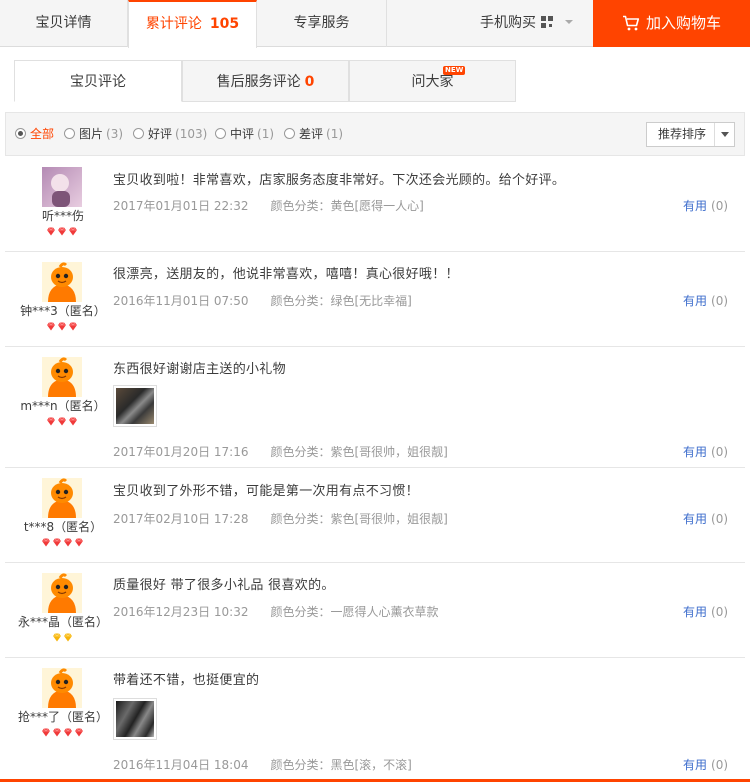 This screenshot has width=750, height=782. I want to click on tab-product-reviews: 宝贝评论, so click(98, 81).